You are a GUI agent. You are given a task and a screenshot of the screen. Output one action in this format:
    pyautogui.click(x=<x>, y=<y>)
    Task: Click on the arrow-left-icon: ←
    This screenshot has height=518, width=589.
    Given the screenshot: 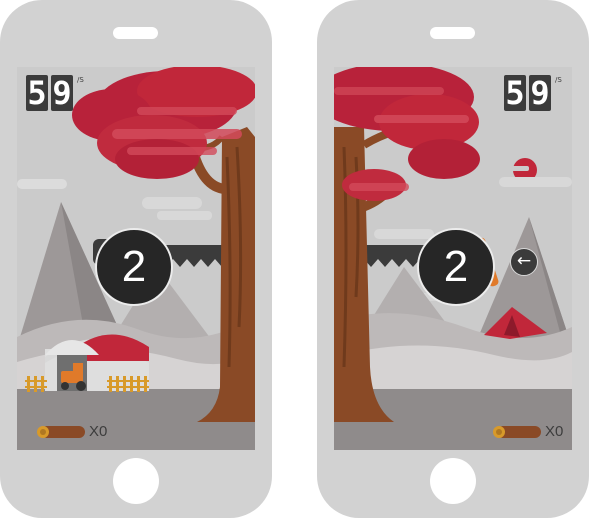 What is the action you would take?
    pyautogui.click(x=524, y=262)
    